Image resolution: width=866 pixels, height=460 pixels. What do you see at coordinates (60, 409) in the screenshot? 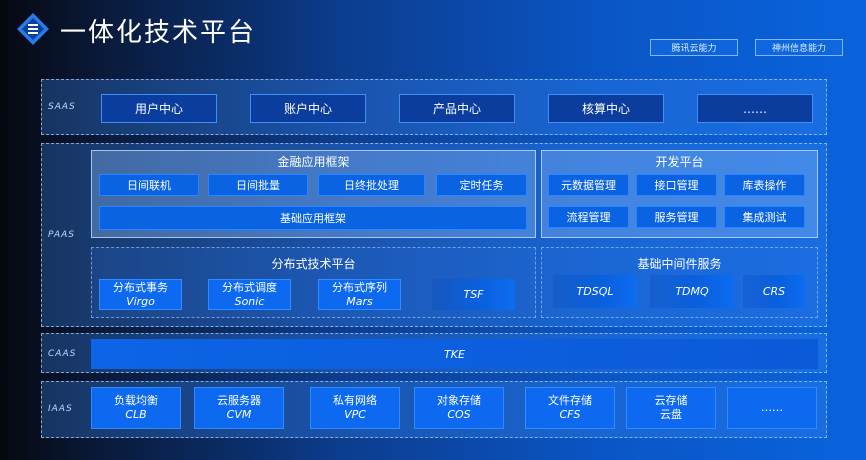
I see `iaas-label: IAAS` at bounding box center [60, 409].